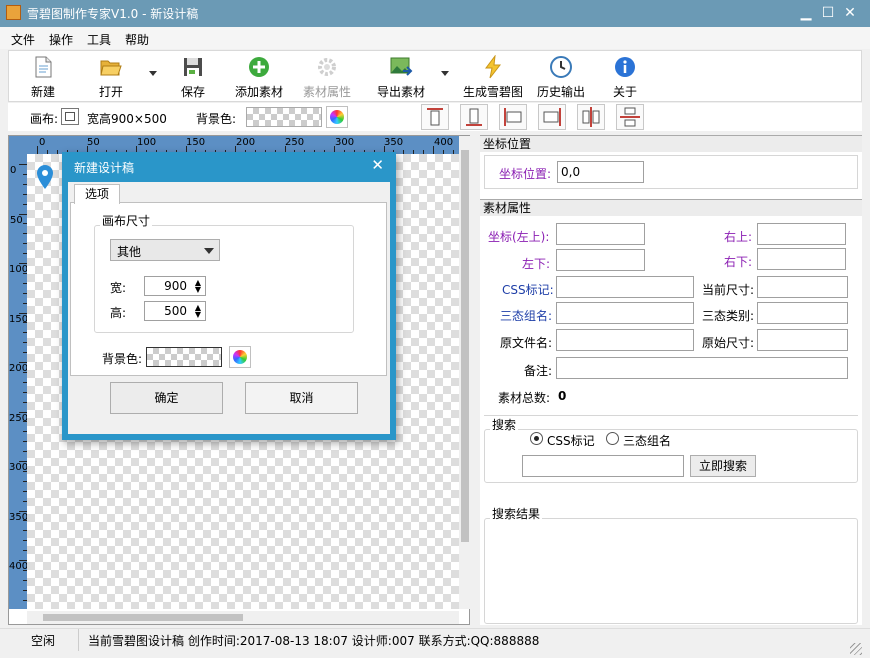  What do you see at coordinates (493, 67) in the screenshot?
I see `lightning-icon` at bounding box center [493, 67].